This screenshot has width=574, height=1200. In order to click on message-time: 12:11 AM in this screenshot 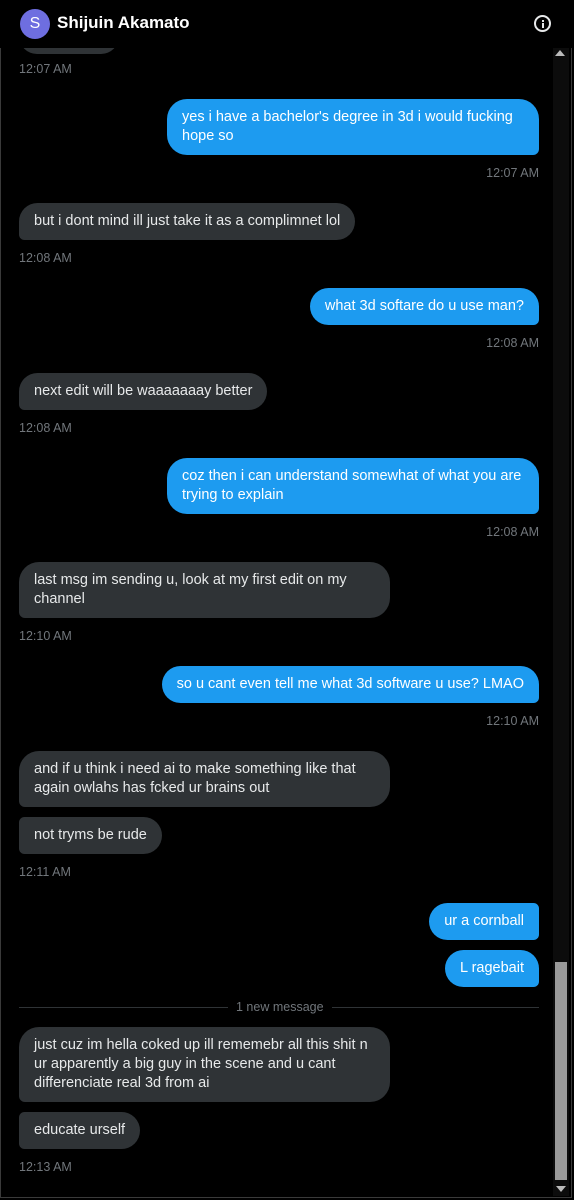, I will do `click(45, 872)`.